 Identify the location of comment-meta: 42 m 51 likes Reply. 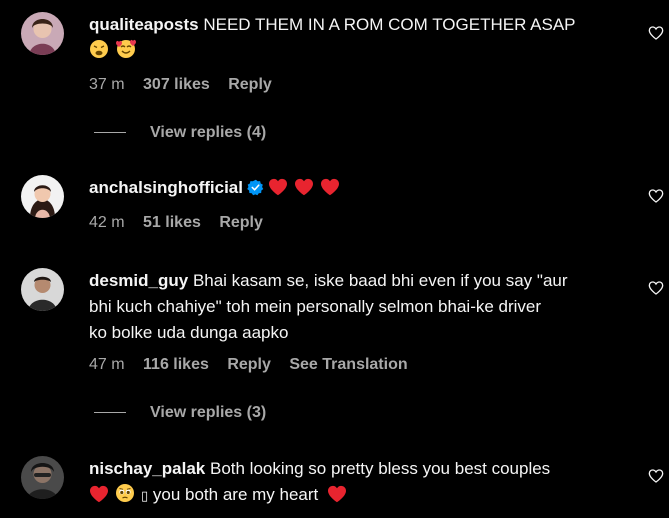
(183, 223).